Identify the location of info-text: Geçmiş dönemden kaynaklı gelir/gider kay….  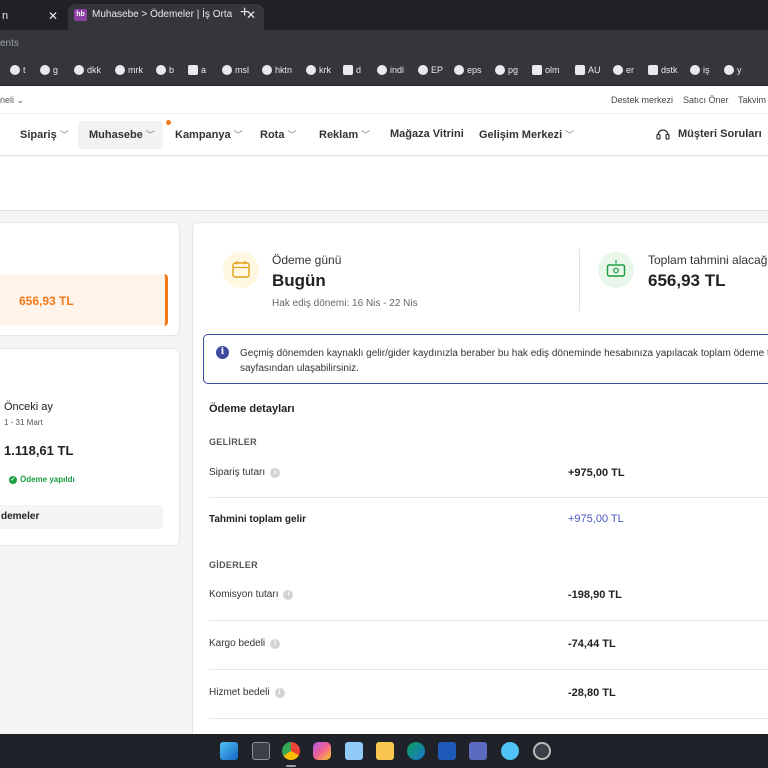
(504, 361).